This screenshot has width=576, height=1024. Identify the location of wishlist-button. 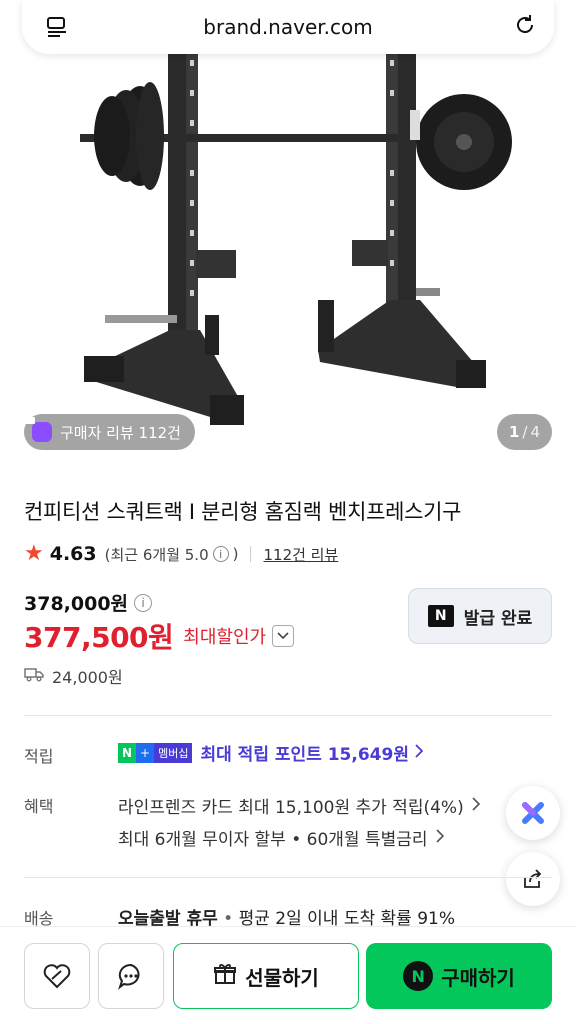
(57, 976).